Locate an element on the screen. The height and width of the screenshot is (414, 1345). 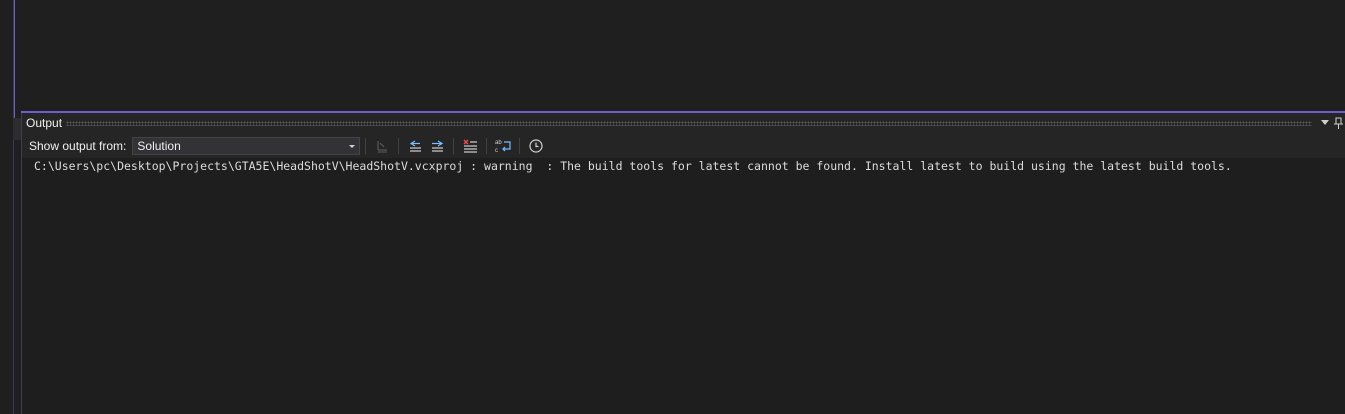
pin-icon is located at coordinates (1338, 123).